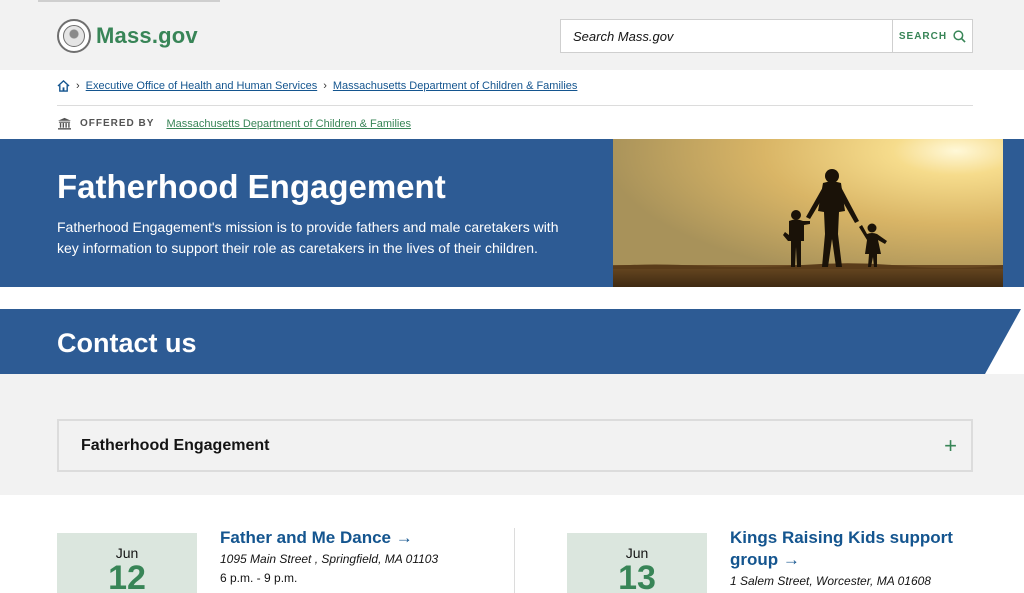 This screenshot has height=593, width=1024. Describe the element at coordinates (127, 576) in the screenshot. I see `event-day: 12` at that location.